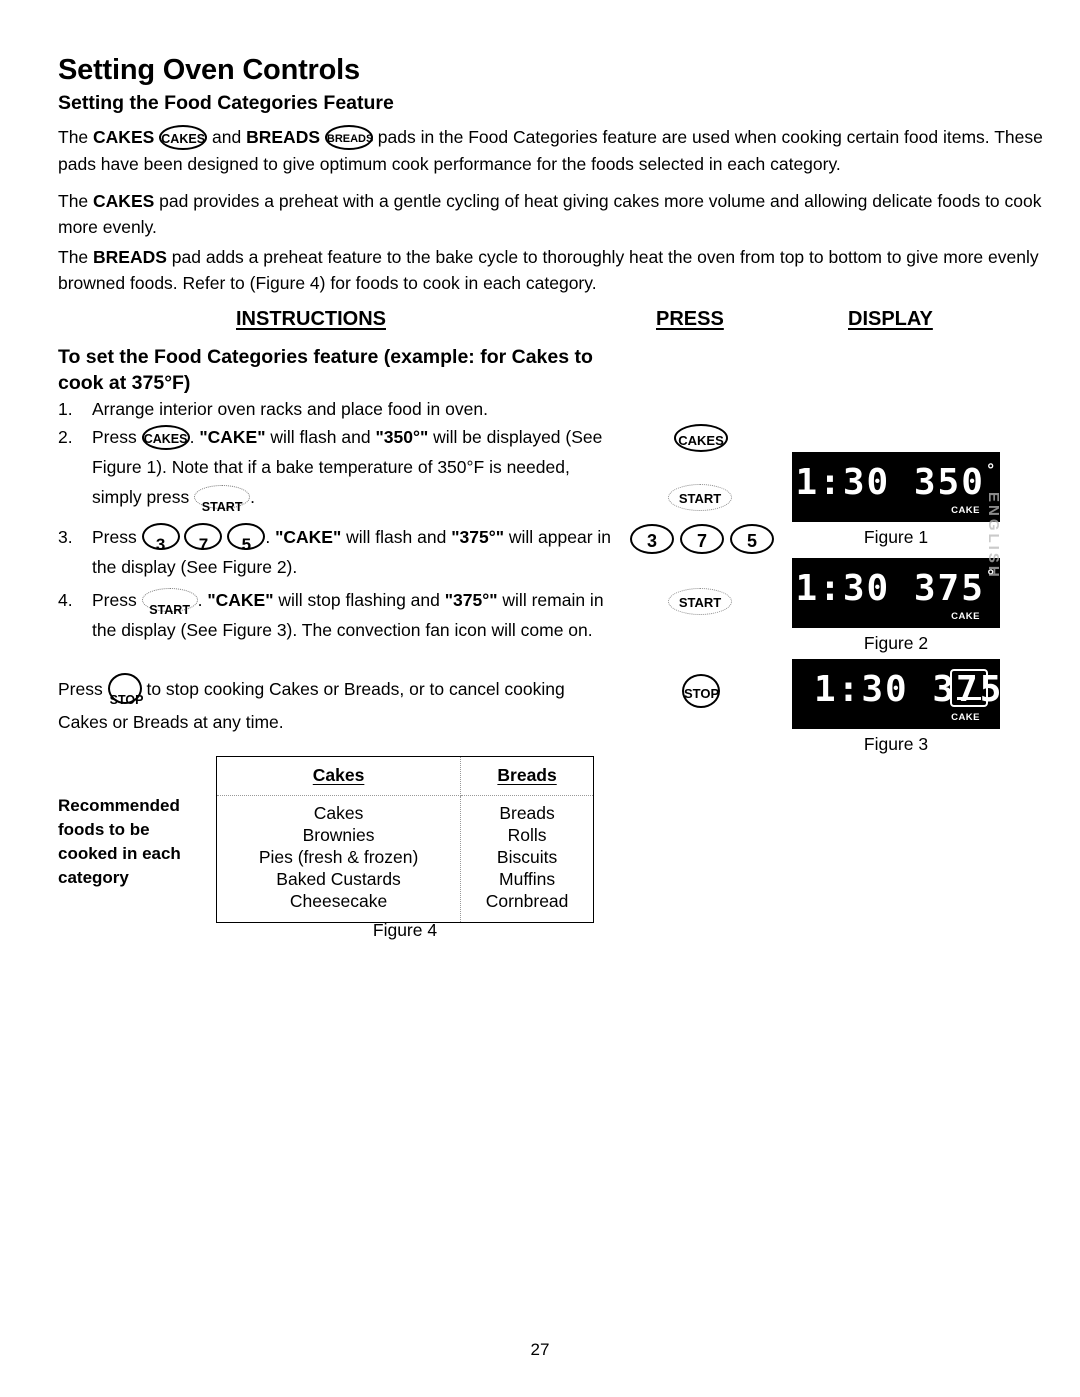  I want to click on column-header-instructions: INSTRUCTIONS, so click(311, 319).